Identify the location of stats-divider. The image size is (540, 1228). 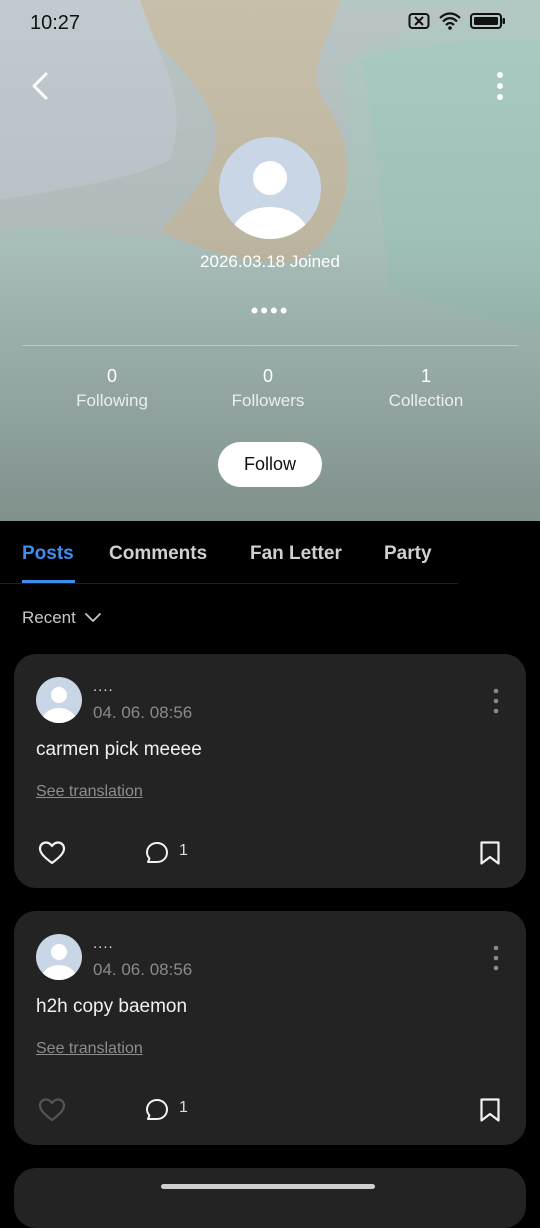
(270, 345).